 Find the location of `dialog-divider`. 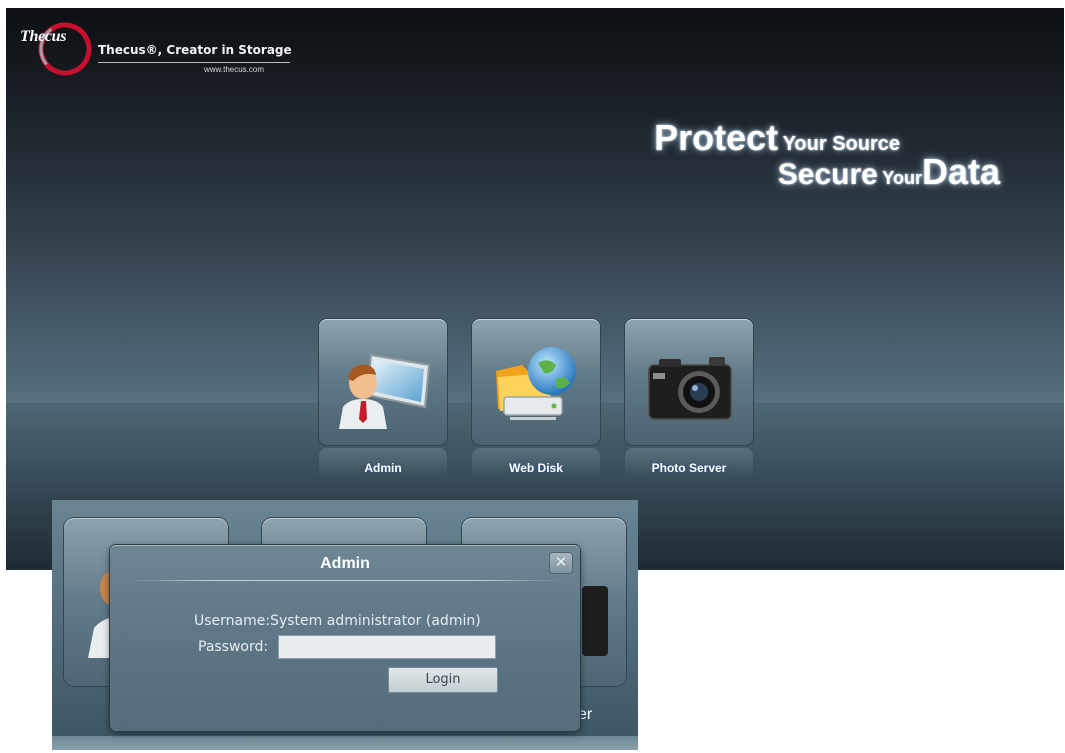

dialog-divider is located at coordinates (345, 580).